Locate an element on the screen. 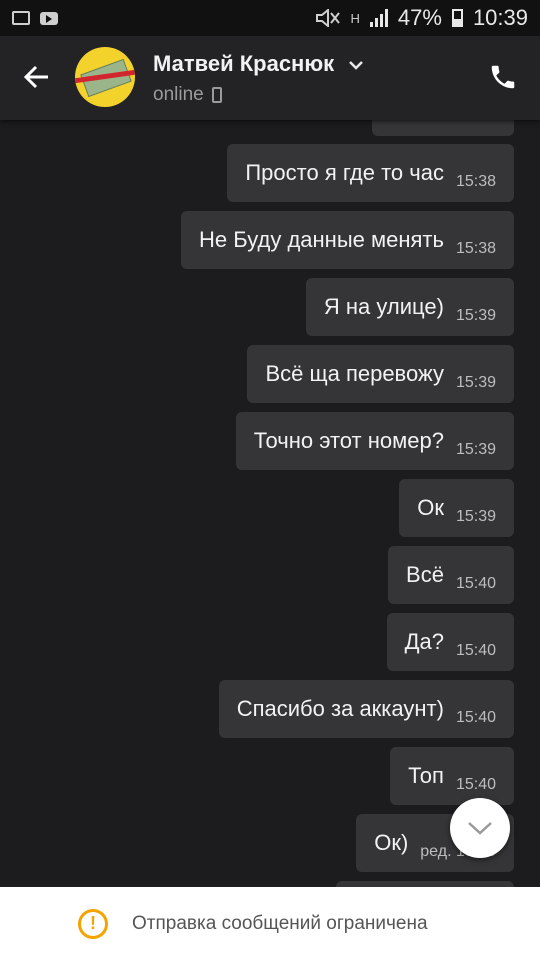 This screenshot has height=960, width=540. signal-icon is located at coordinates (378, 18).